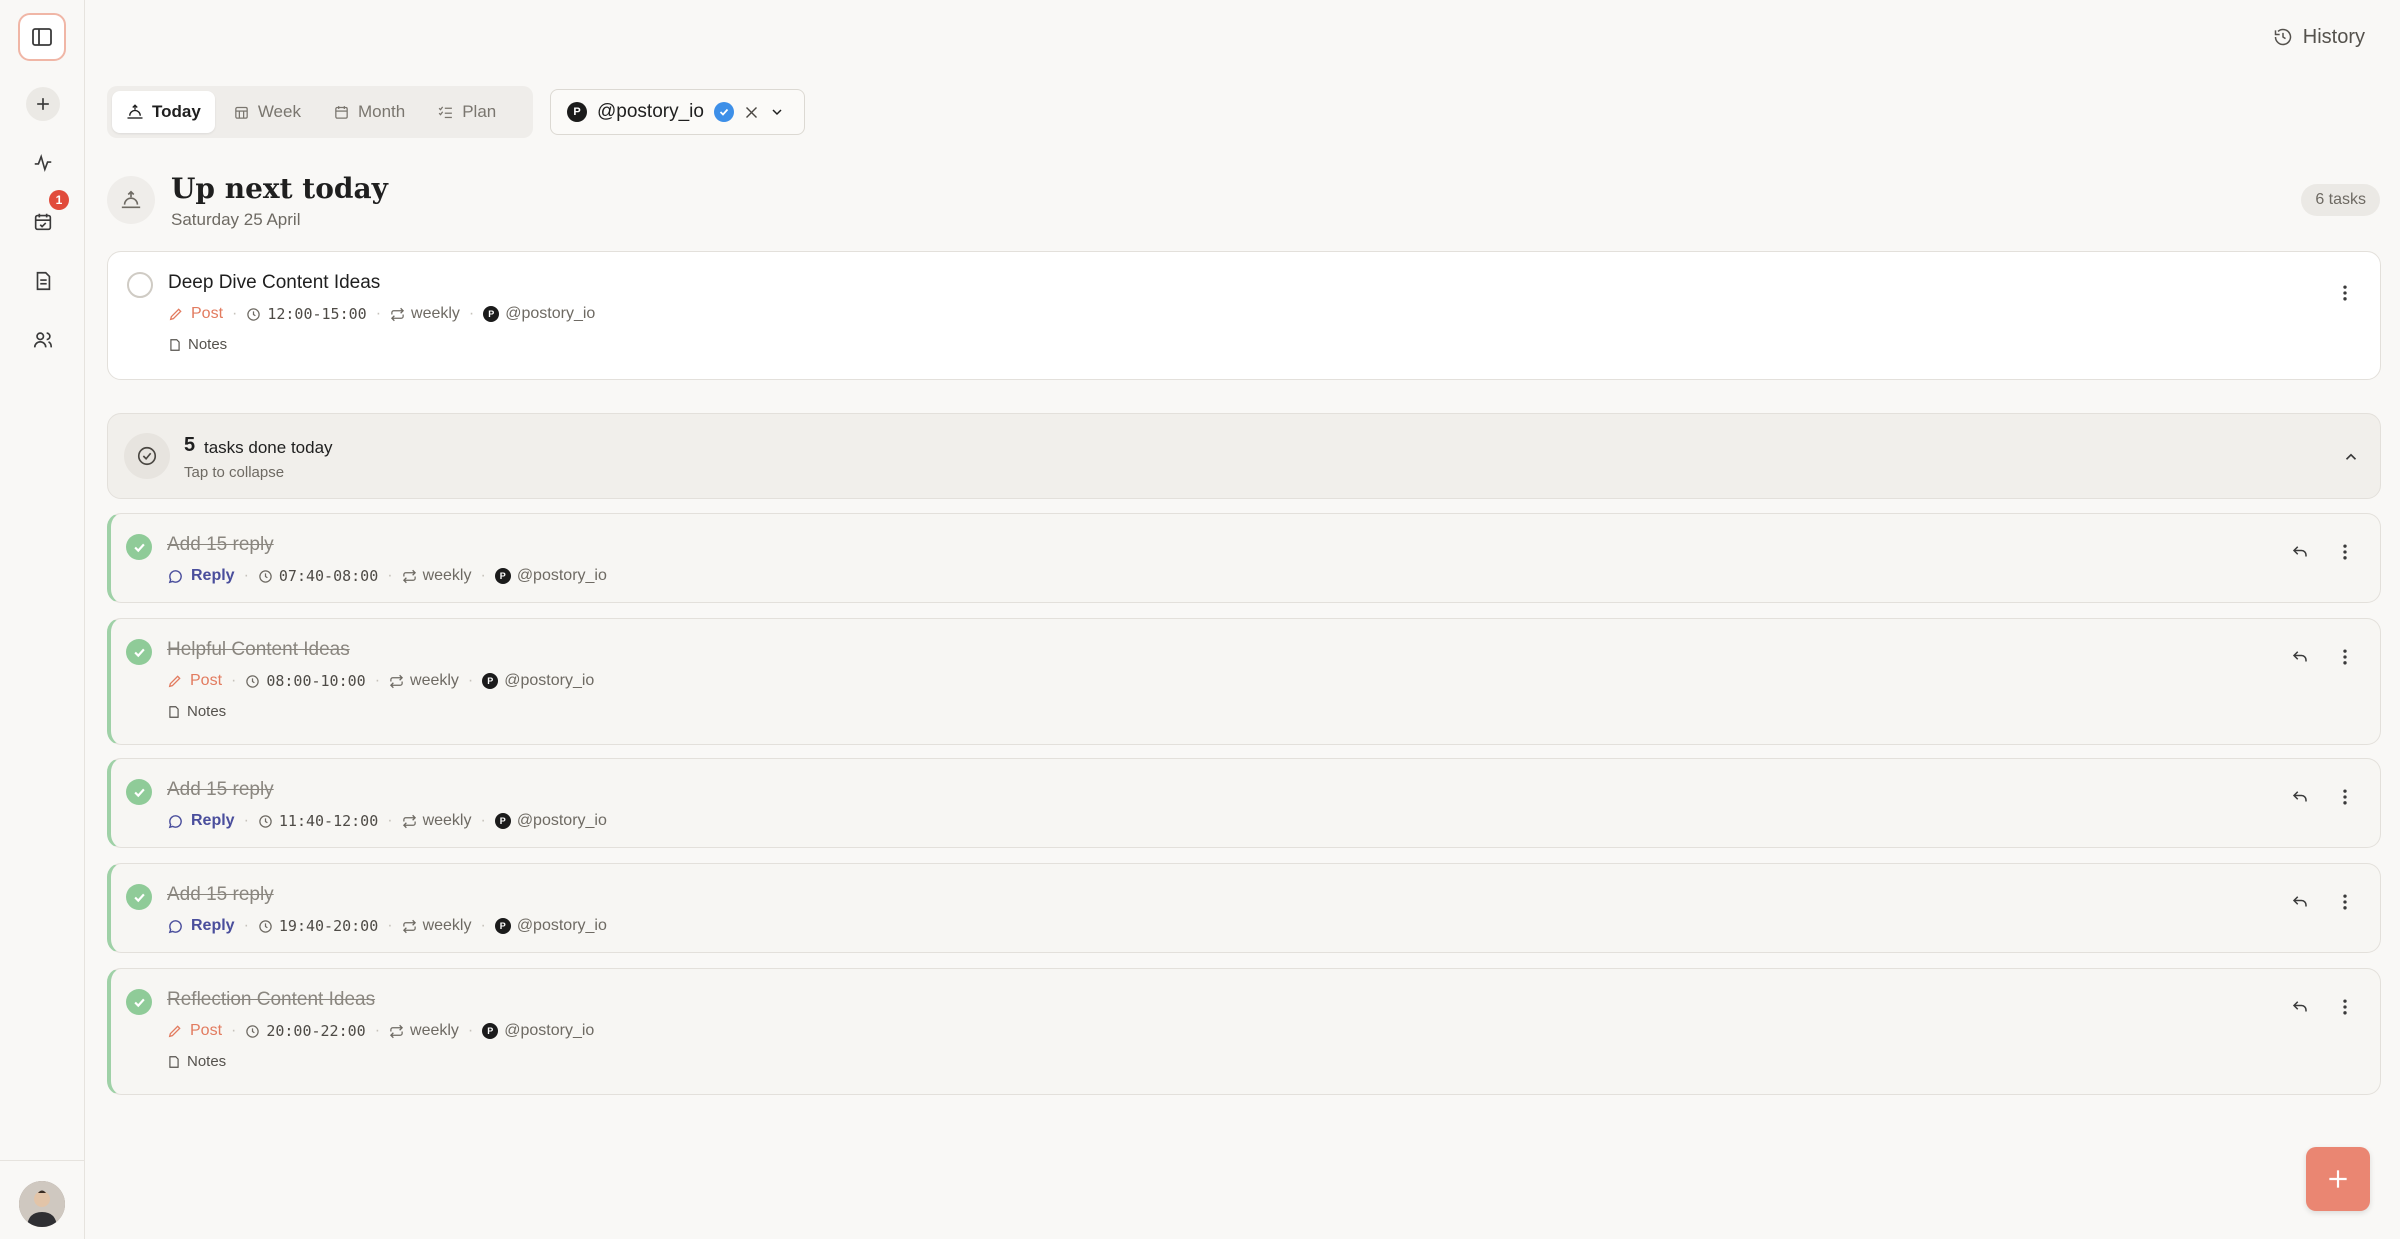 The width and height of the screenshot is (2400, 1239). What do you see at coordinates (59, 200) in the screenshot?
I see `notification-badge: 1` at bounding box center [59, 200].